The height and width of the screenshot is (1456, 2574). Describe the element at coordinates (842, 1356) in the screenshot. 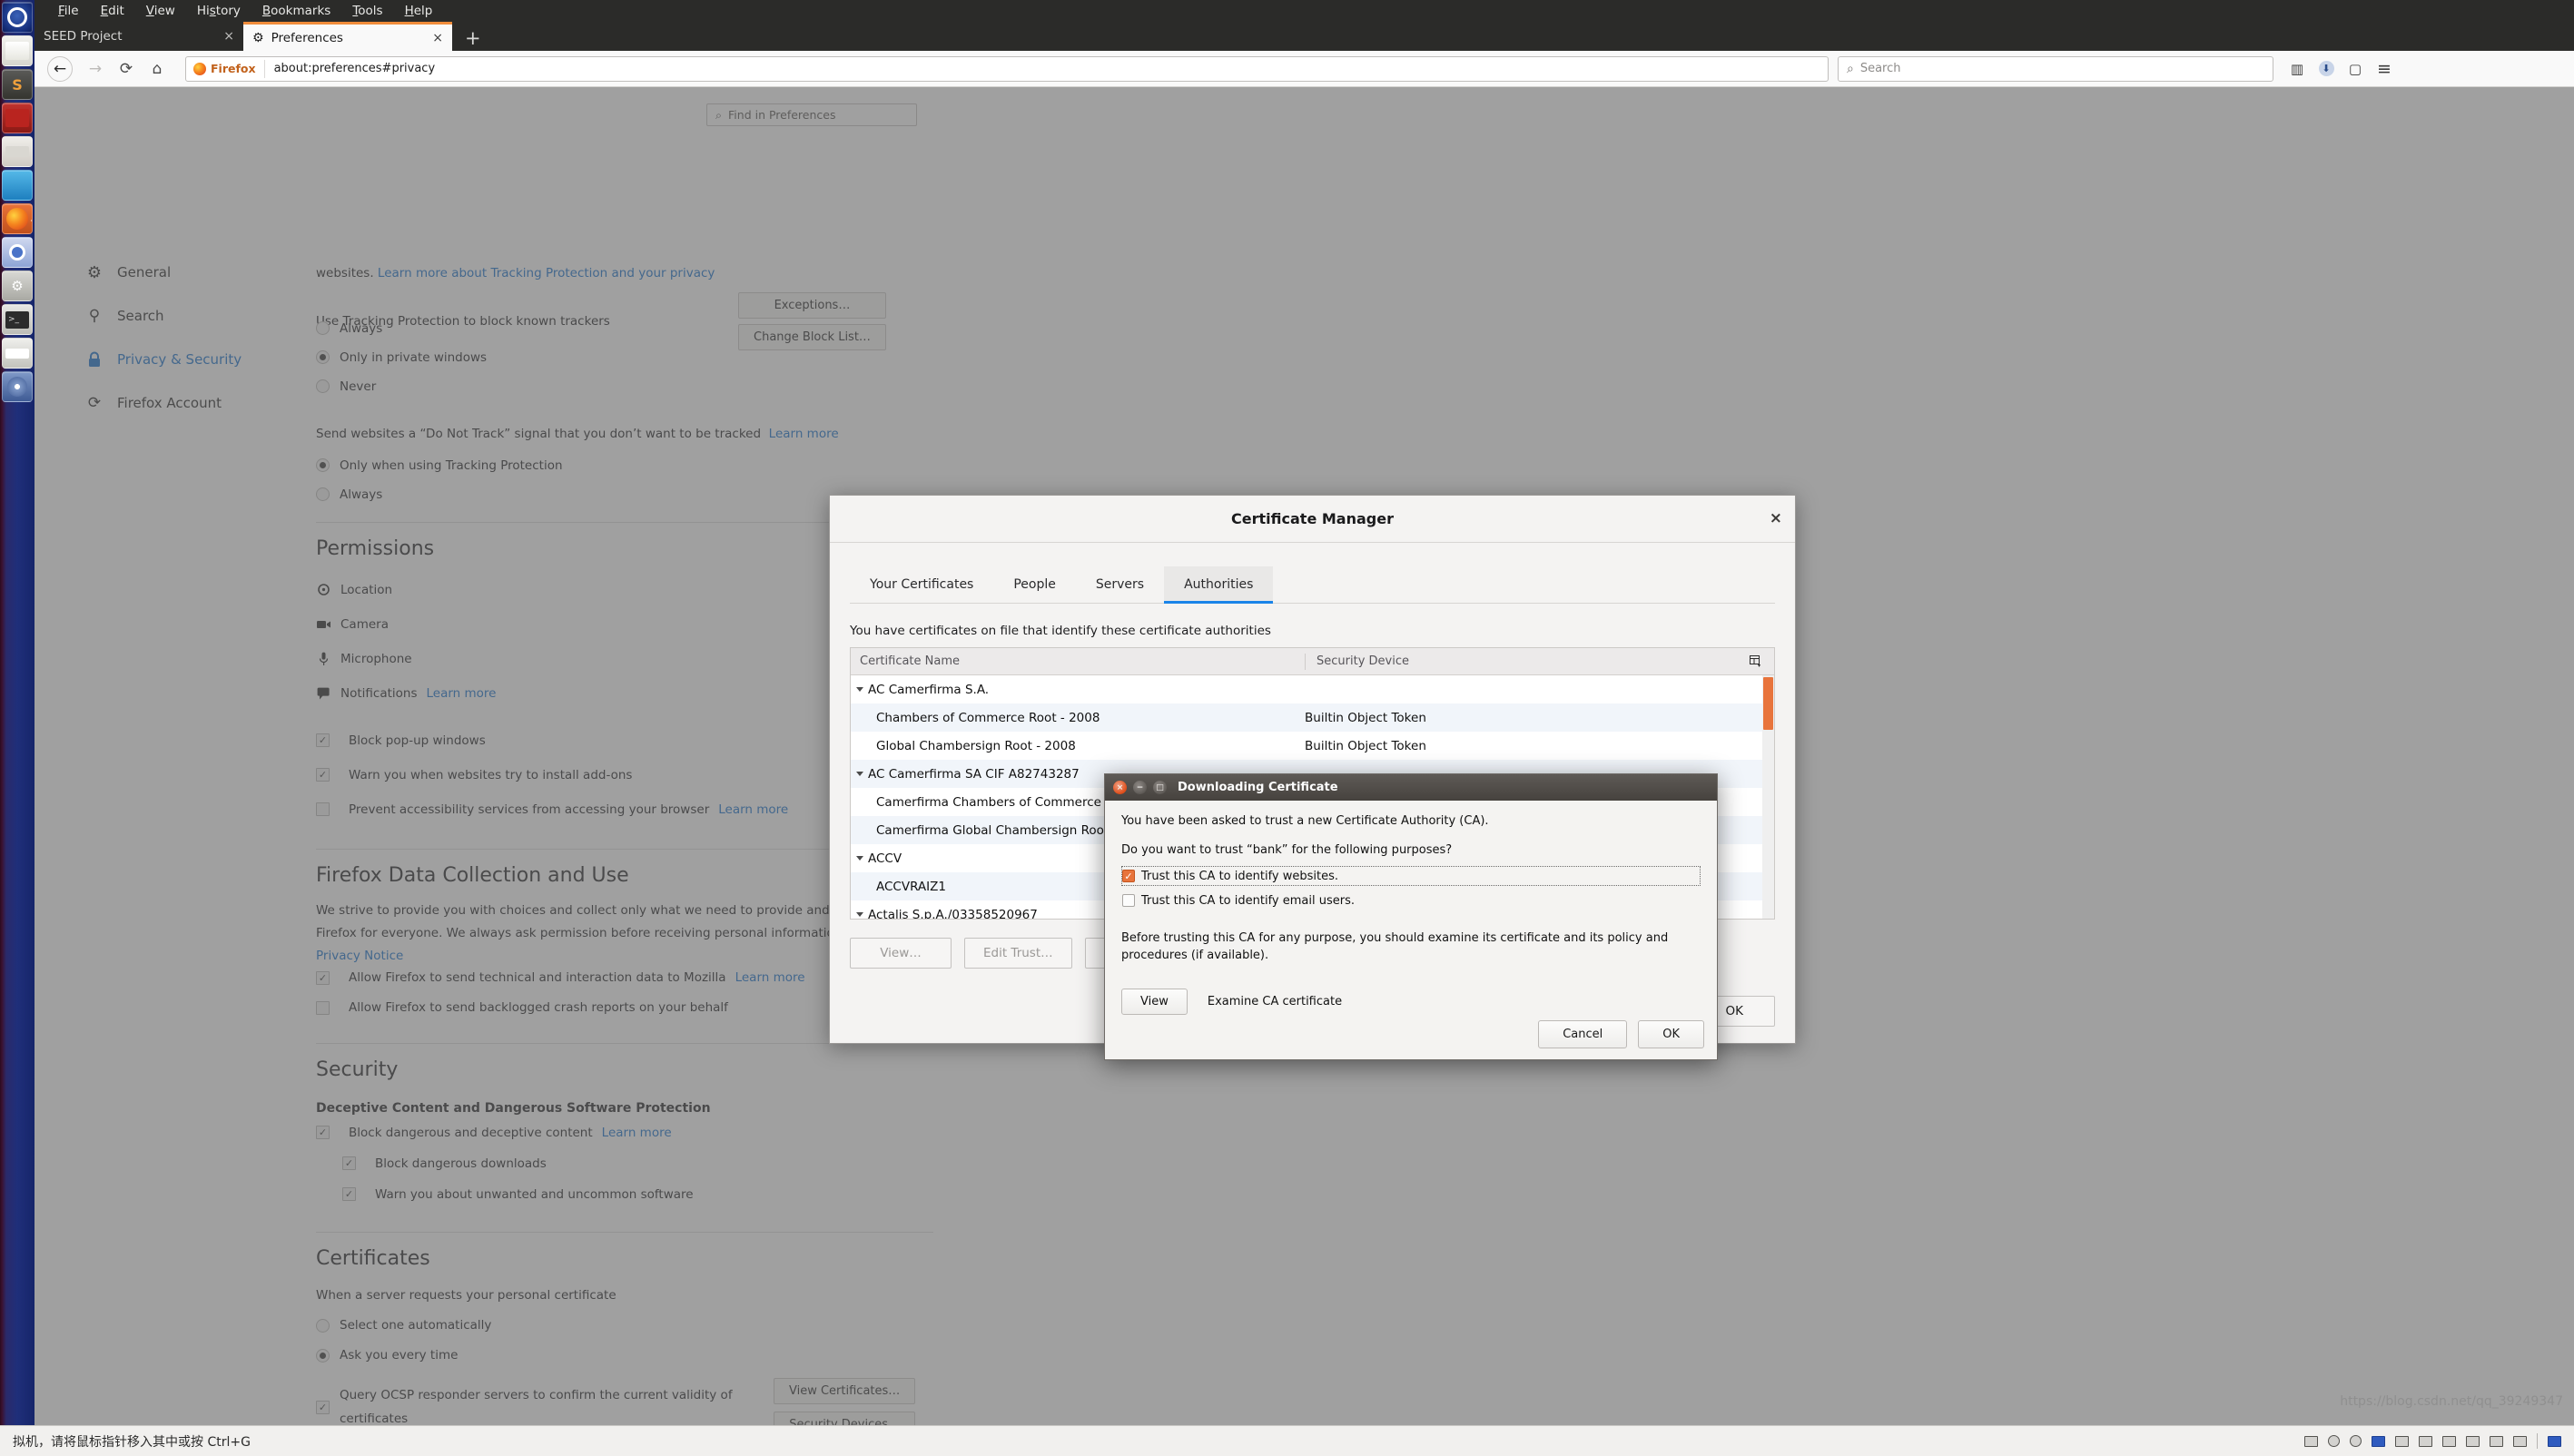

I see `cert-option-ask: Ask you every time` at that location.